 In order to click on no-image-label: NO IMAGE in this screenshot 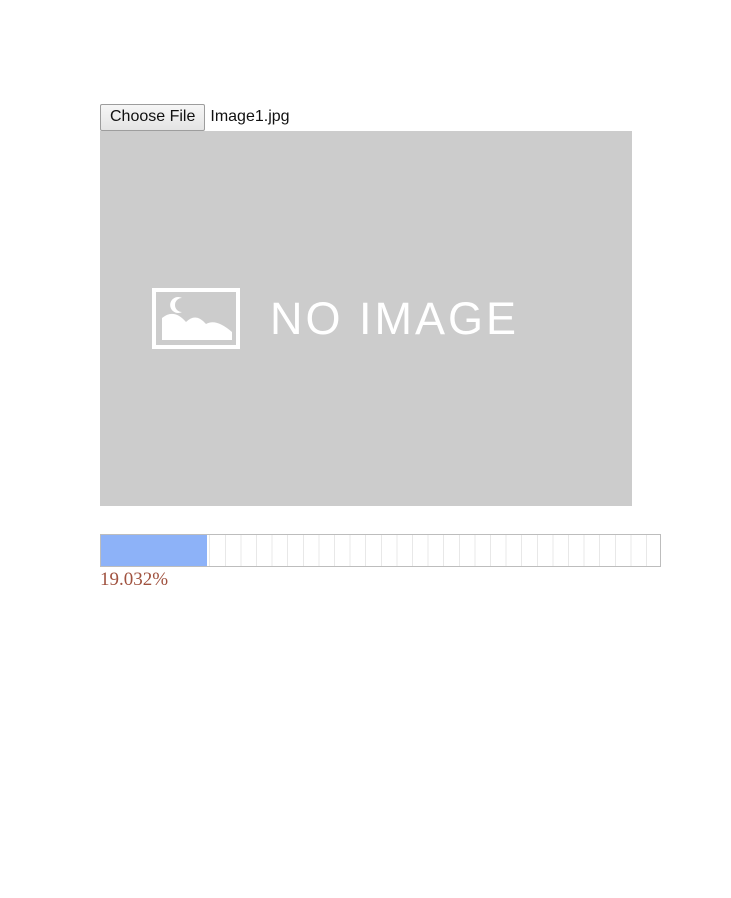, I will do `click(395, 318)`.